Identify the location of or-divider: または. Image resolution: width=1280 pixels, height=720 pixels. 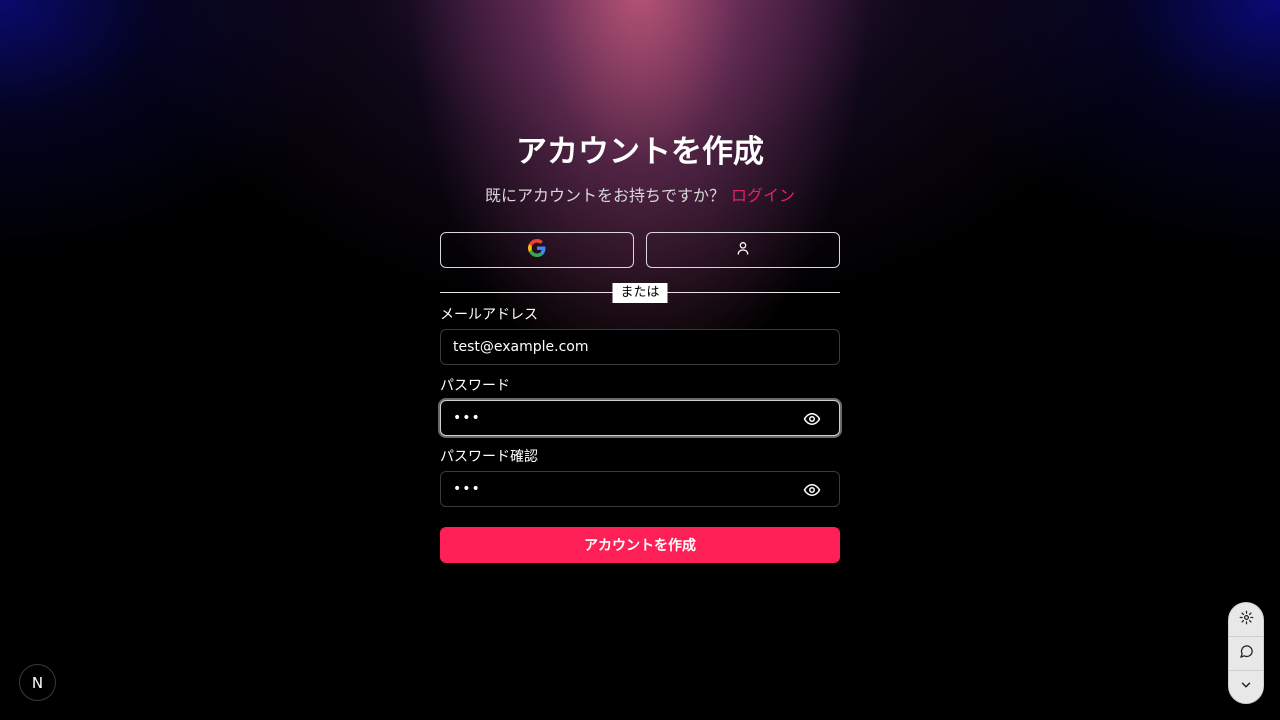
(640, 293).